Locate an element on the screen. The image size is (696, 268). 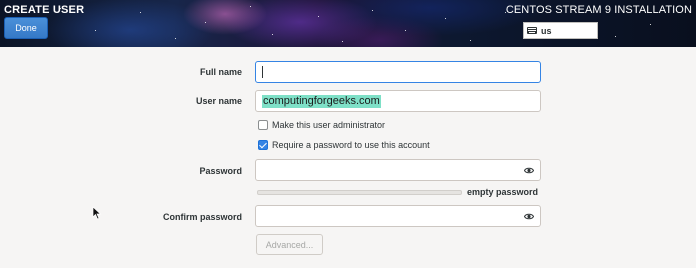
page-title: CREATE USER is located at coordinates (44, 10).